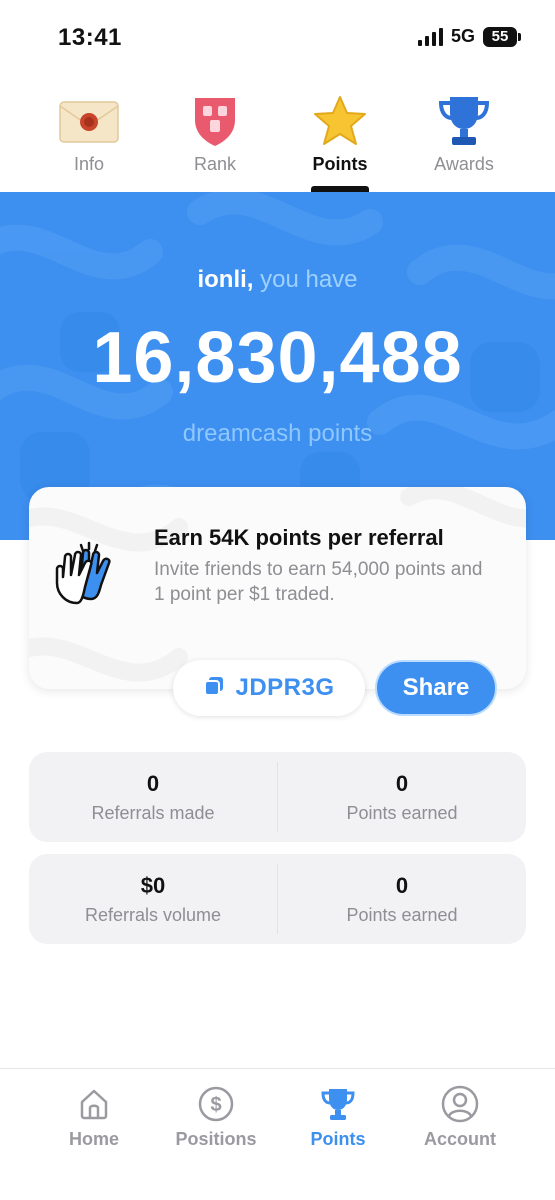  What do you see at coordinates (430, 36) in the screenshot?
I see `signal-icon` at bounding box center [430, 36].